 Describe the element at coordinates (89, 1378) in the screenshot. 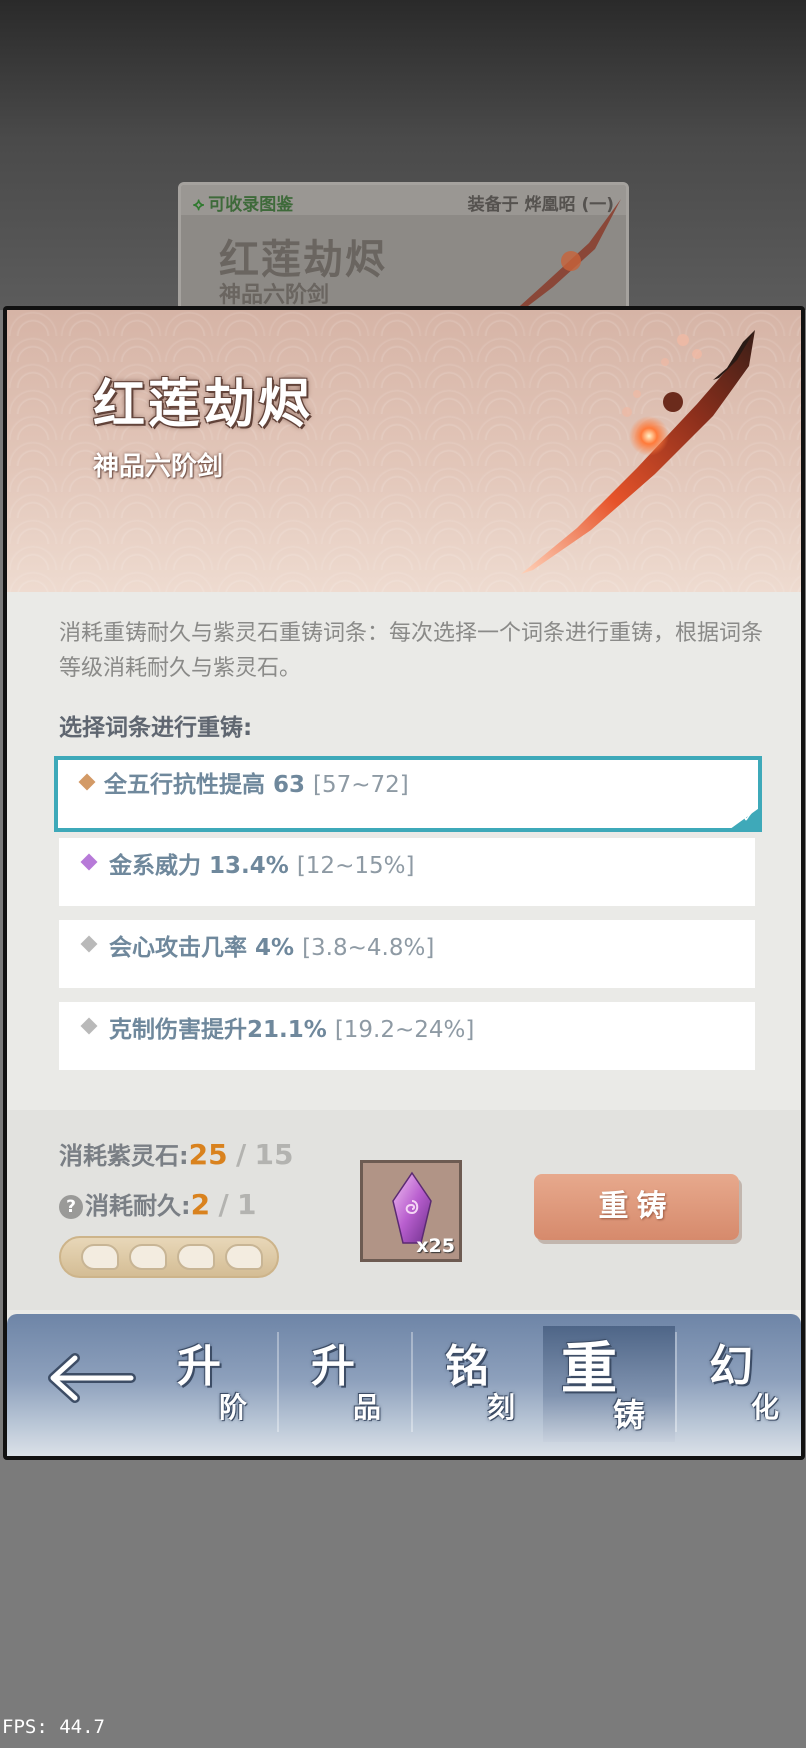

I see `back-arrow-icon` at that location.